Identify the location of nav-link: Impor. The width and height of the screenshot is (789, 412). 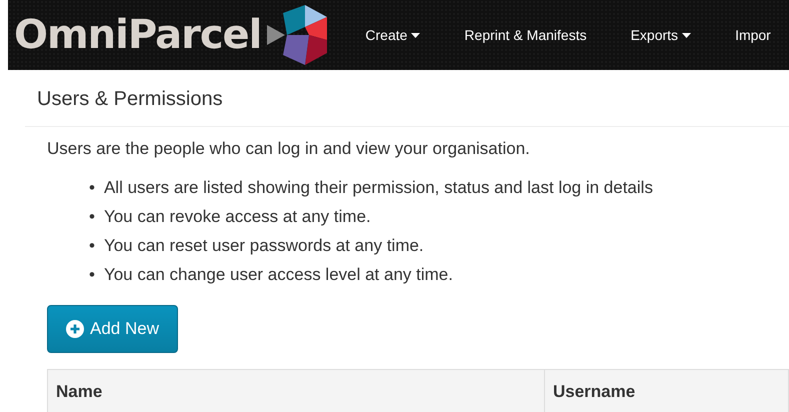
(753, 35).